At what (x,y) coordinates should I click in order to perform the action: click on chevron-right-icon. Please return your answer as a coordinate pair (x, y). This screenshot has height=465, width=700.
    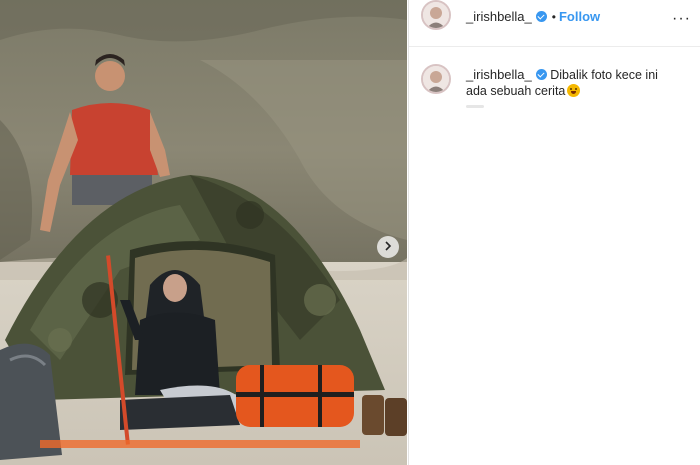
    Looking at the image, I should click on (388, 247).